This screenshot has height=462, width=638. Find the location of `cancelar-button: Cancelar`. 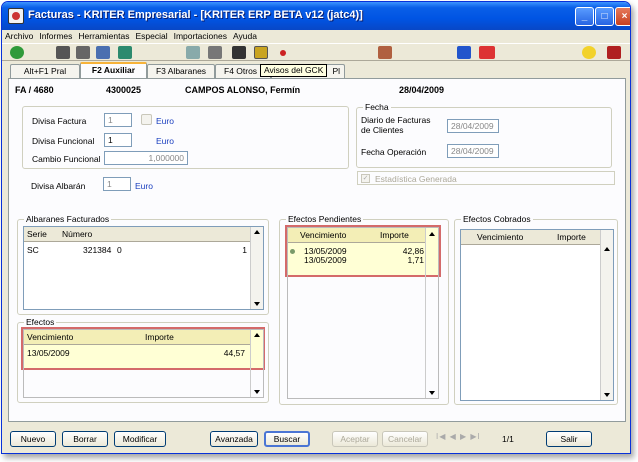

cancelar-button: Cancelar is located at coordinates (405, 439).